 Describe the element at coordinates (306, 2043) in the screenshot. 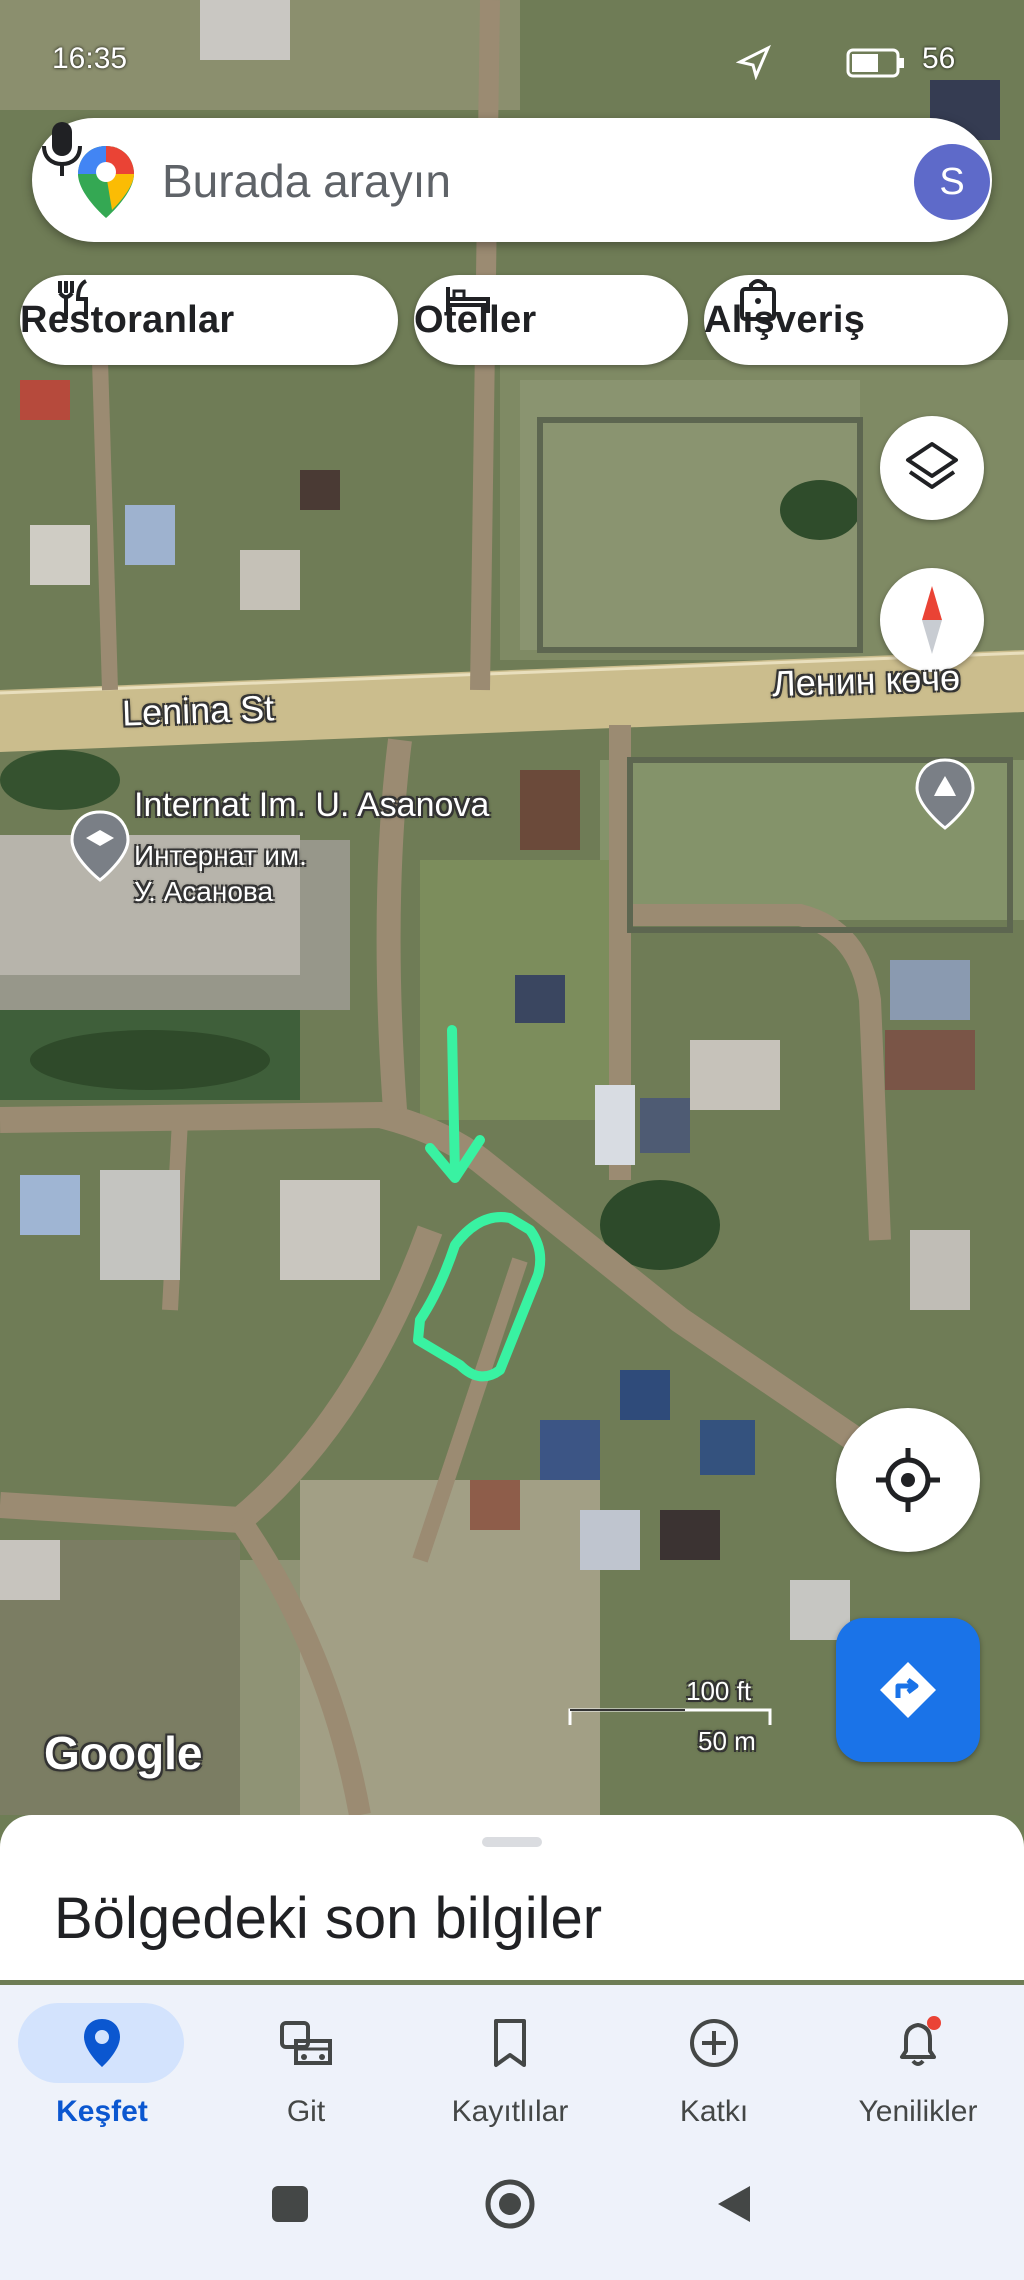

I see `commute-icon` at that location.